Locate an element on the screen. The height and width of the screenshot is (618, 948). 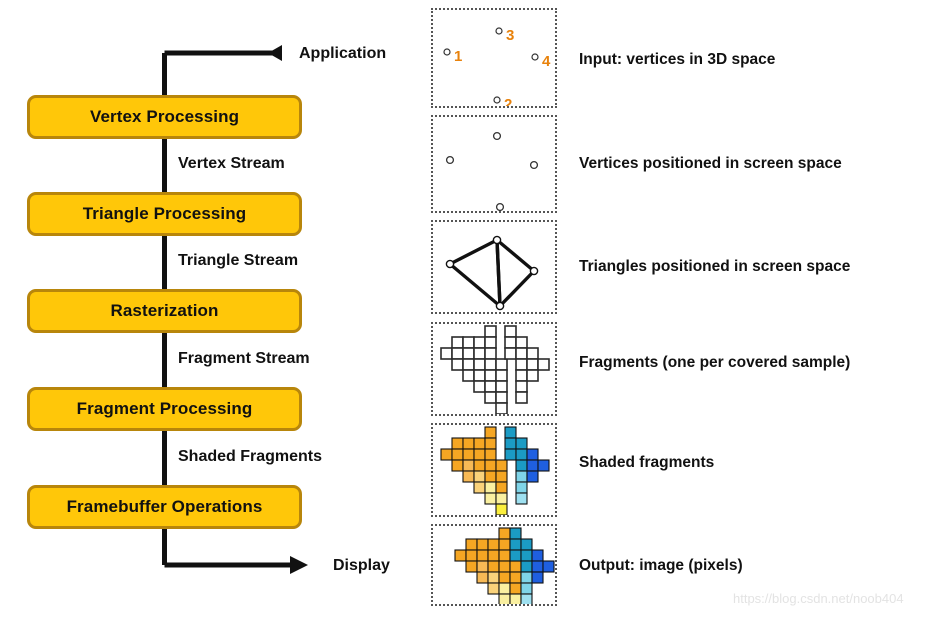
stage-fragment-processing: Fragment Processing is located at coordinates (164, 409).